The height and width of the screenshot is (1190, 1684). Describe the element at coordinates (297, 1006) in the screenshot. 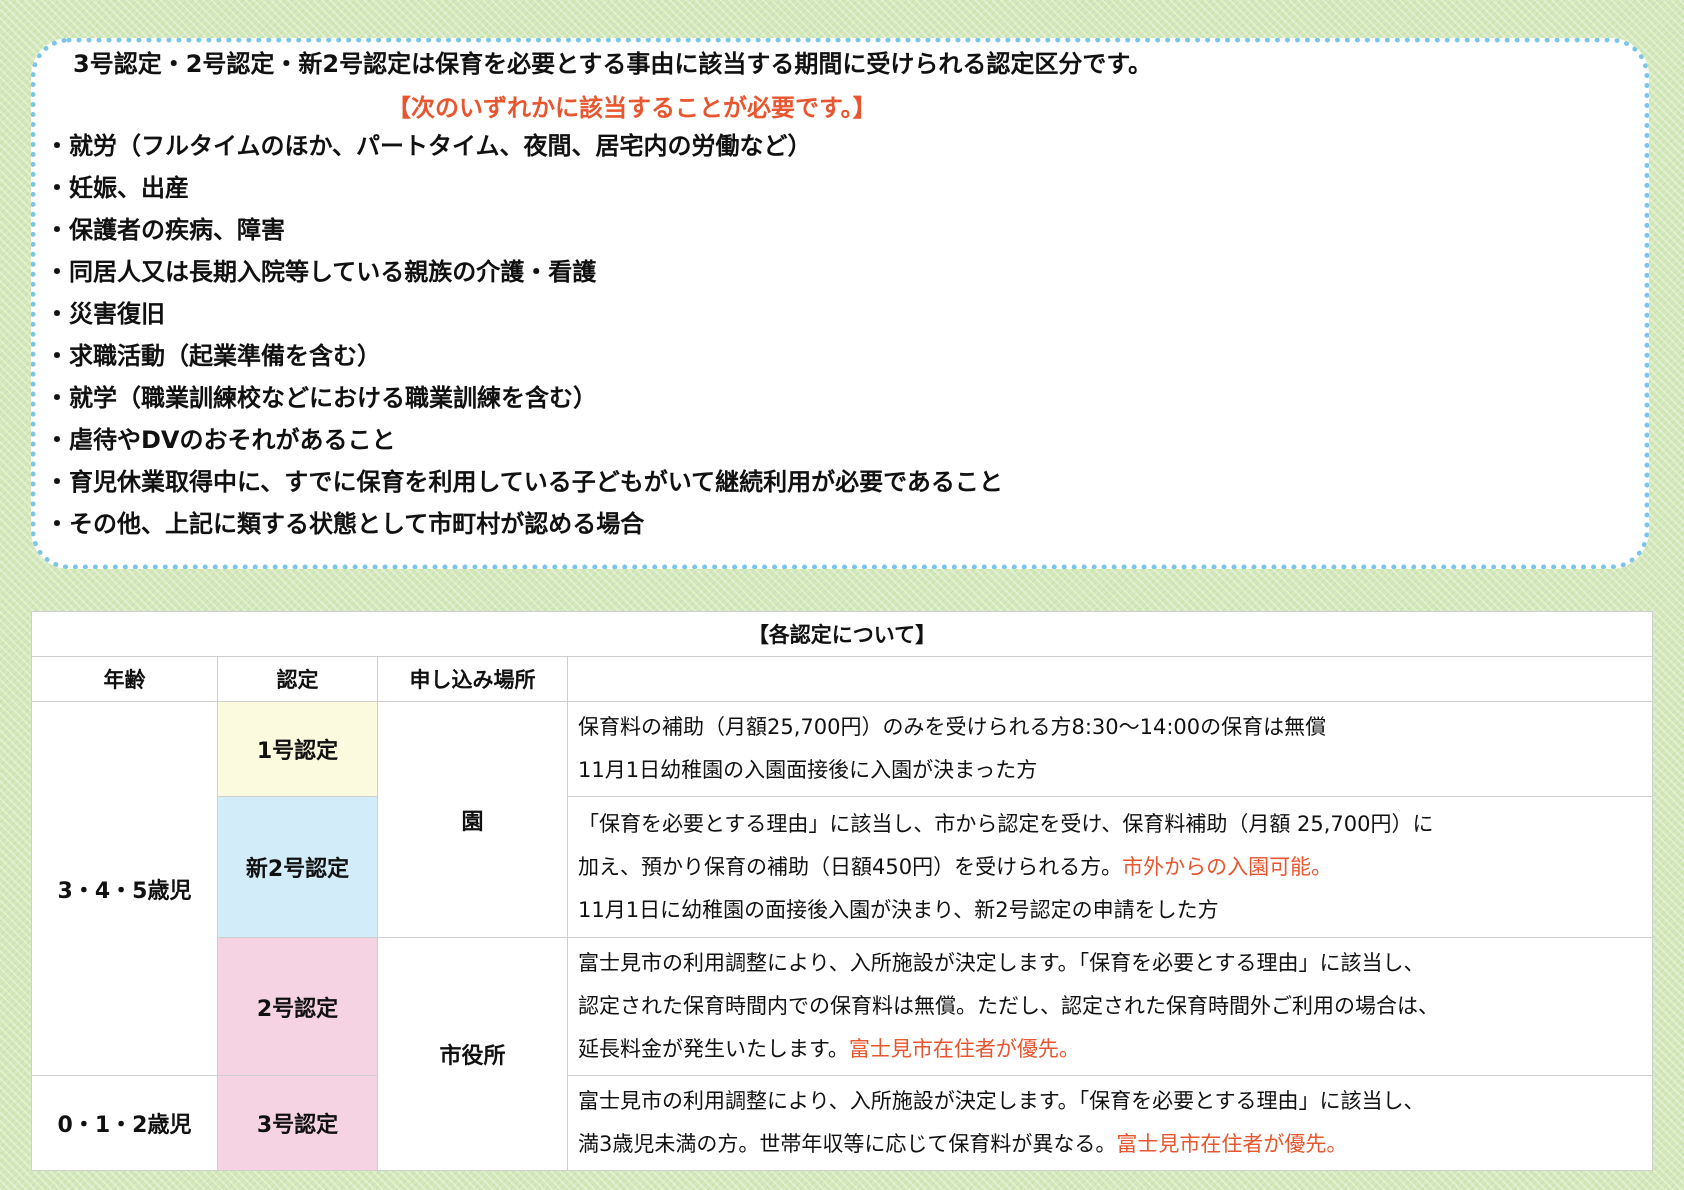

I see `cert-label-2: 2号認定` at that location.